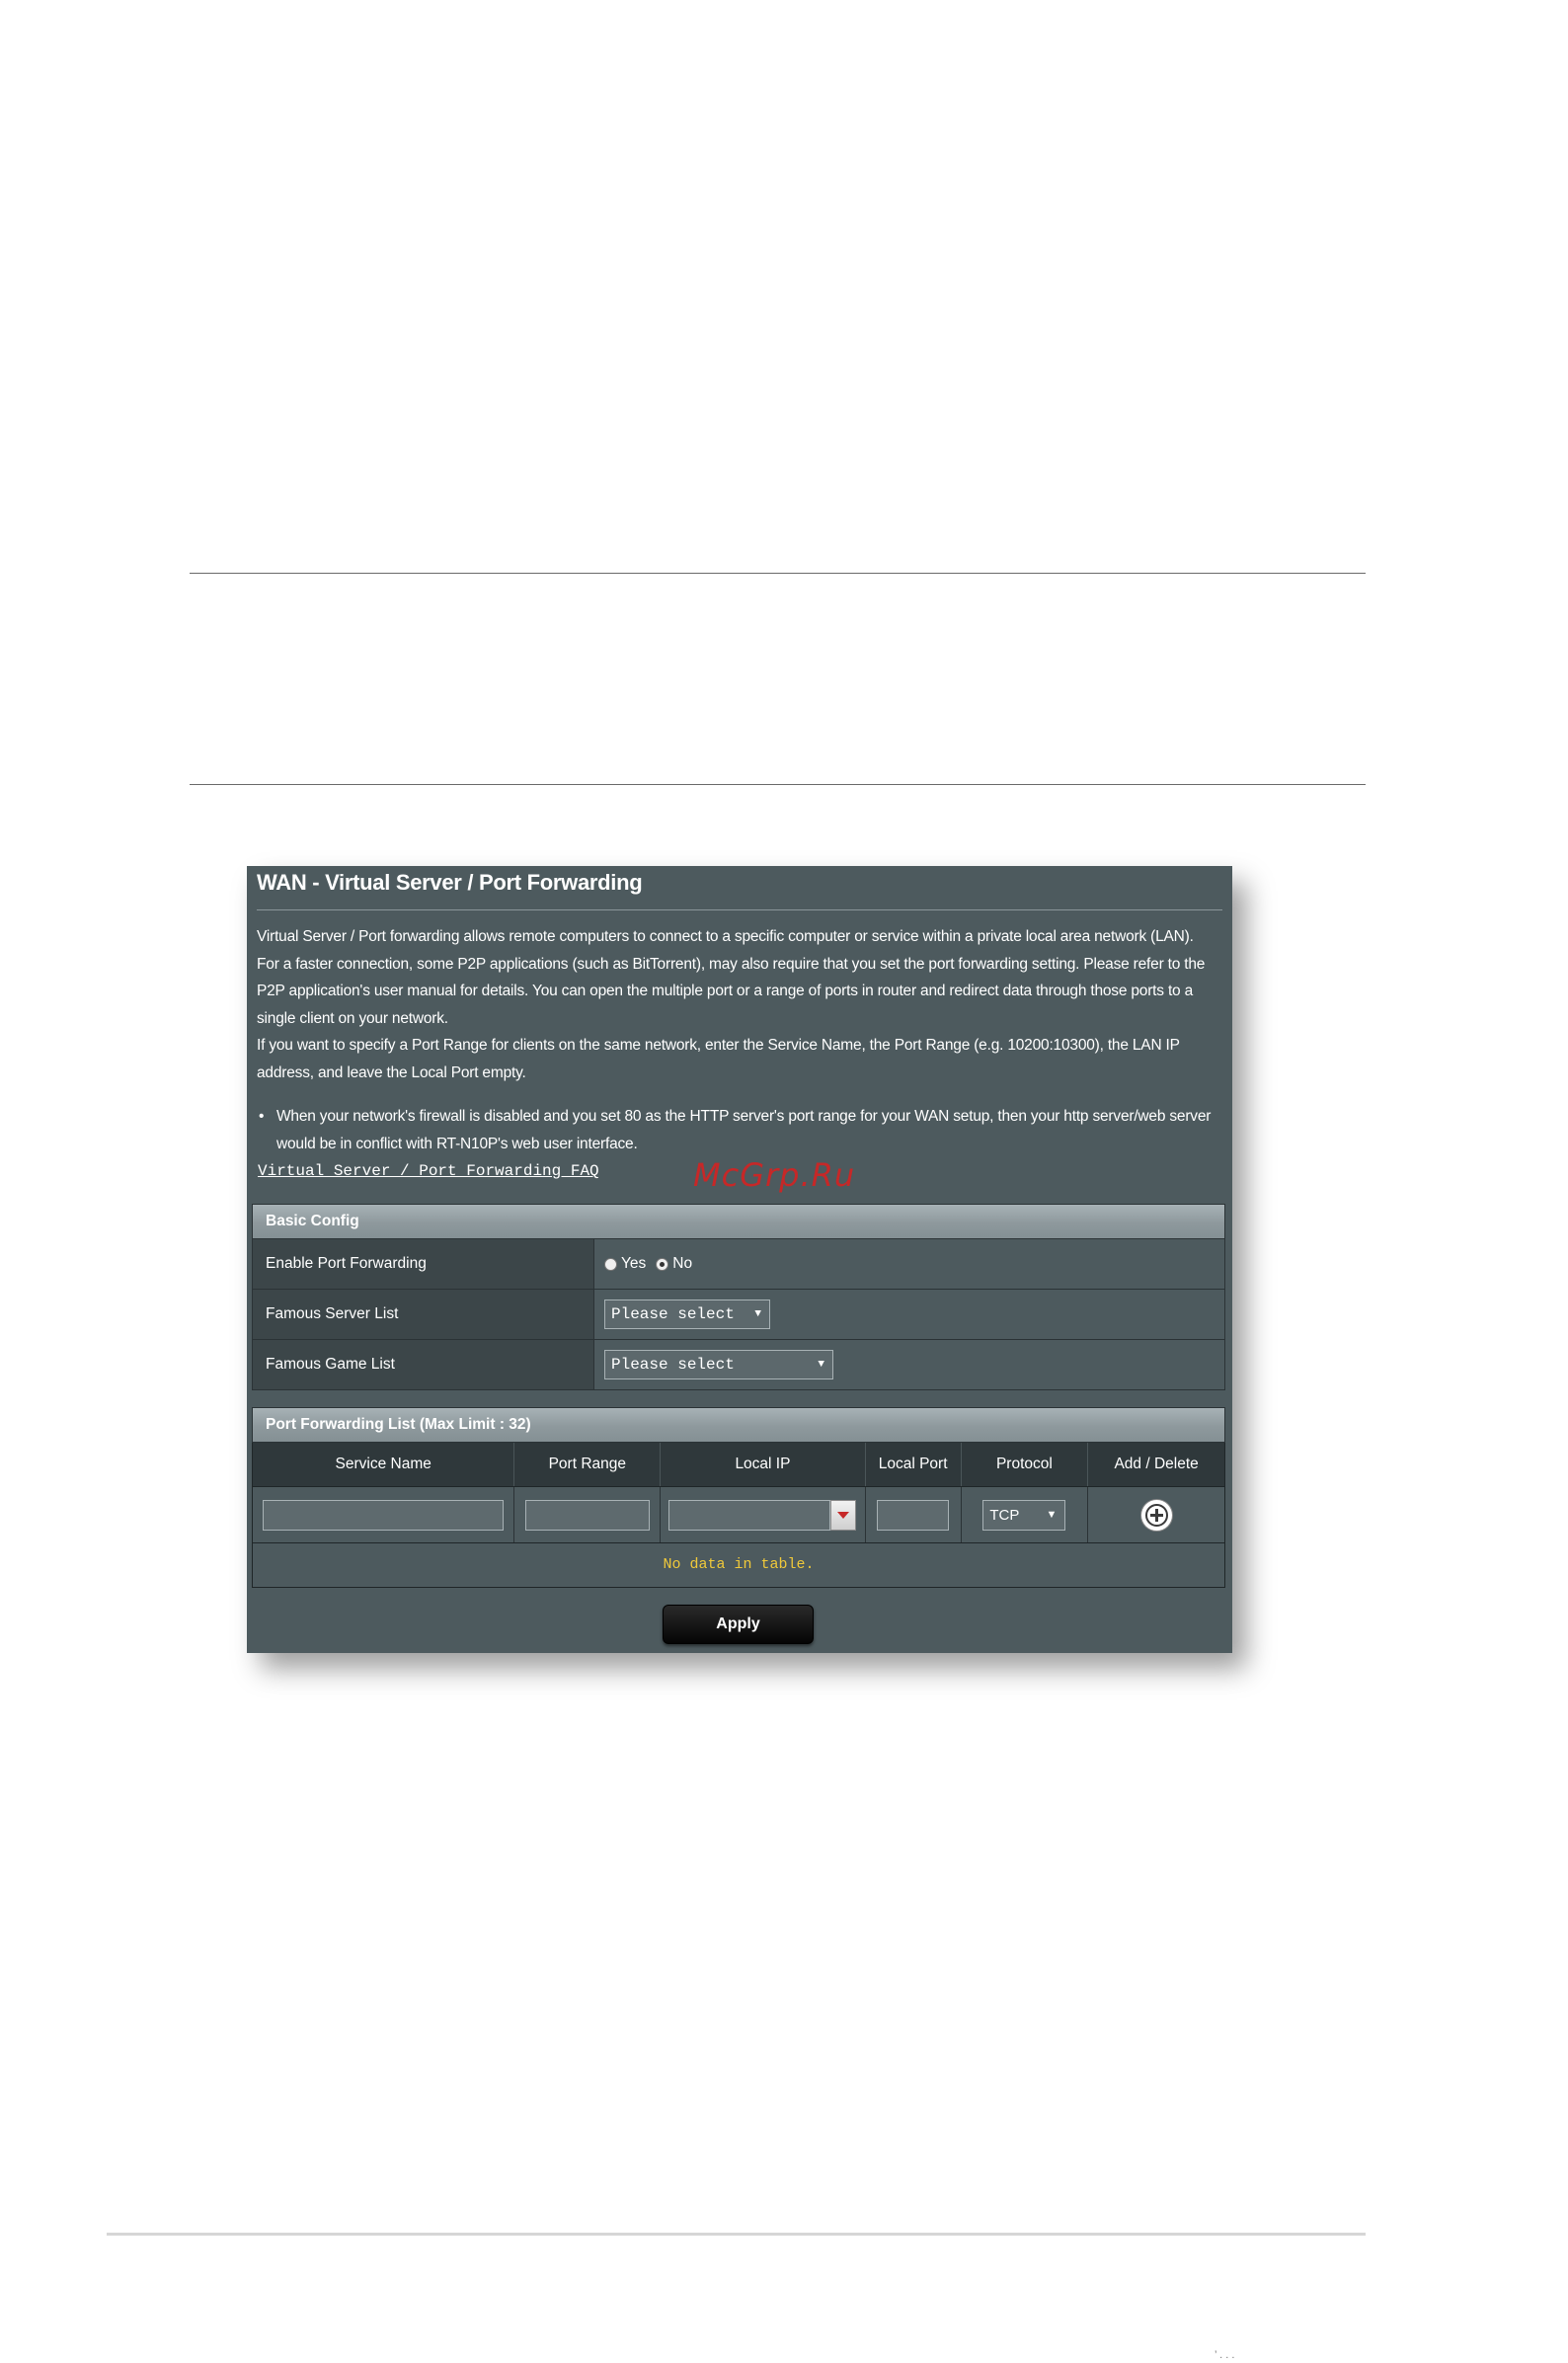  I want to click on famous-server-label: Famous Server List, so click(424, 1314).